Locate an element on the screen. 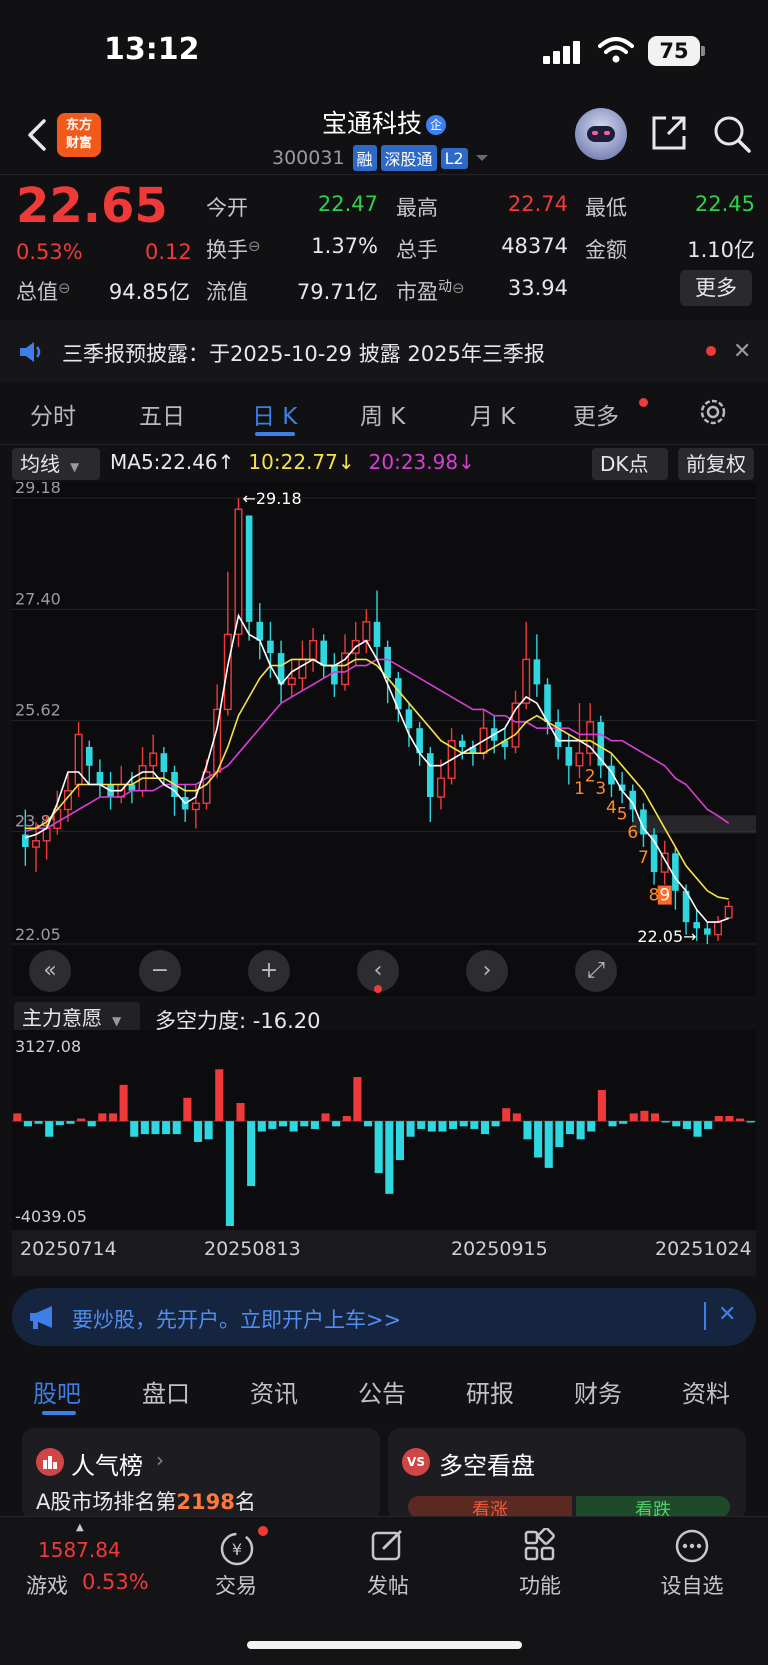  post-icon is located at coordinates (388, 1548).